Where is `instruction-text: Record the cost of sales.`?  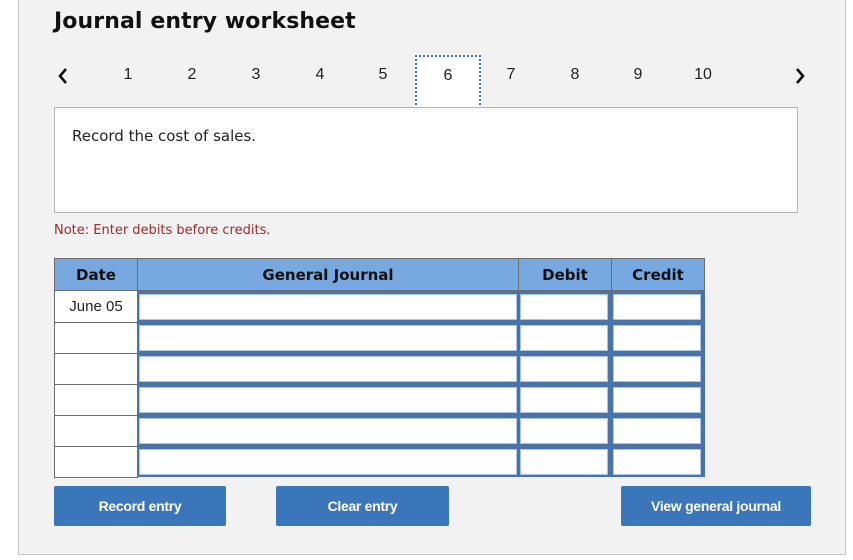
instruction-text: Record the cost of sales. is located at coordinates (164, 136).